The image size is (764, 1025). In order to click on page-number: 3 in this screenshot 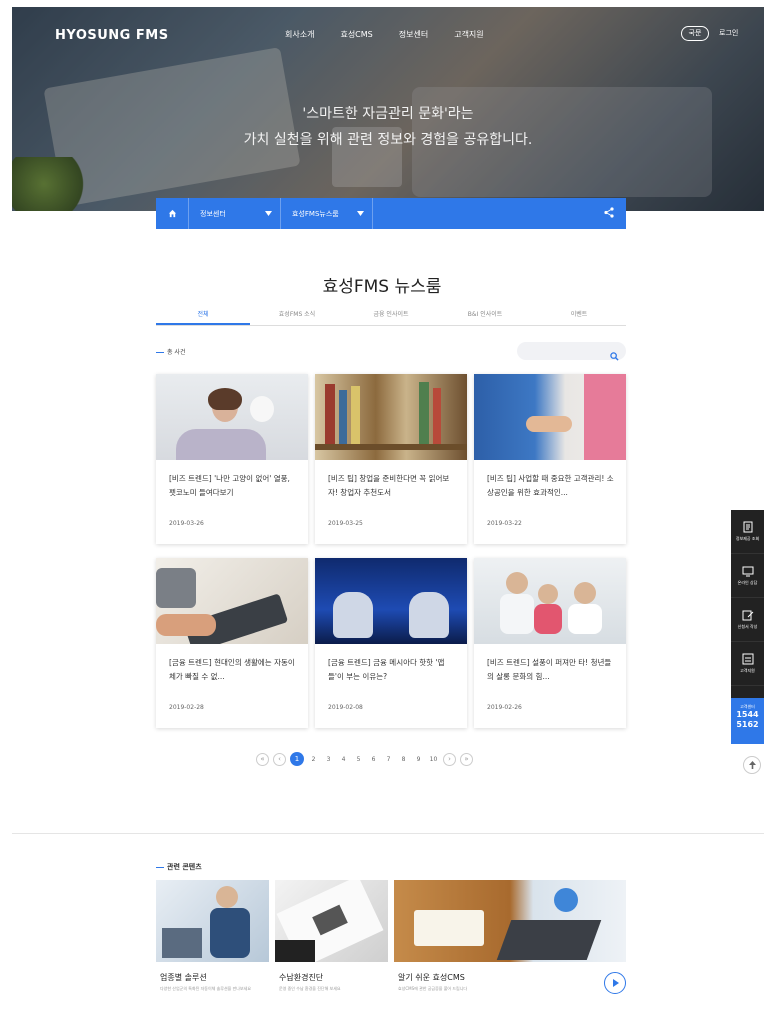, I will do `click(328, 759)`.